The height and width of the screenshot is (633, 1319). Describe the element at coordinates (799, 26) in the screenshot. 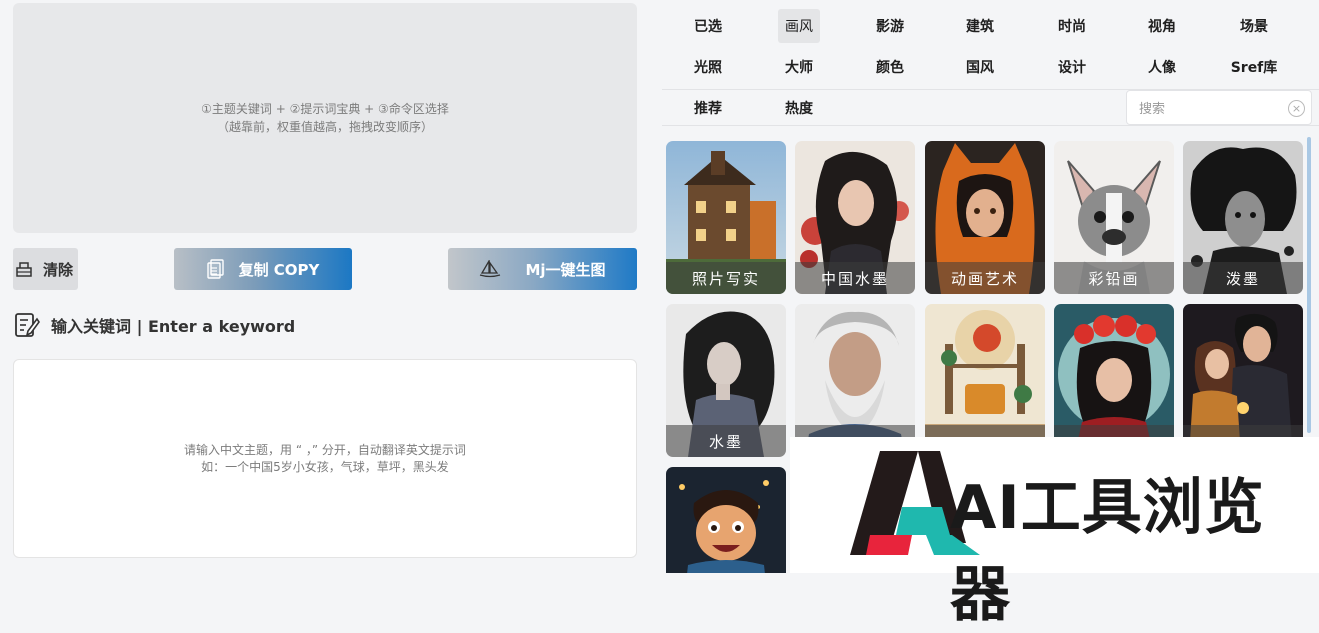

I see `tab-style: 画风` at that location.